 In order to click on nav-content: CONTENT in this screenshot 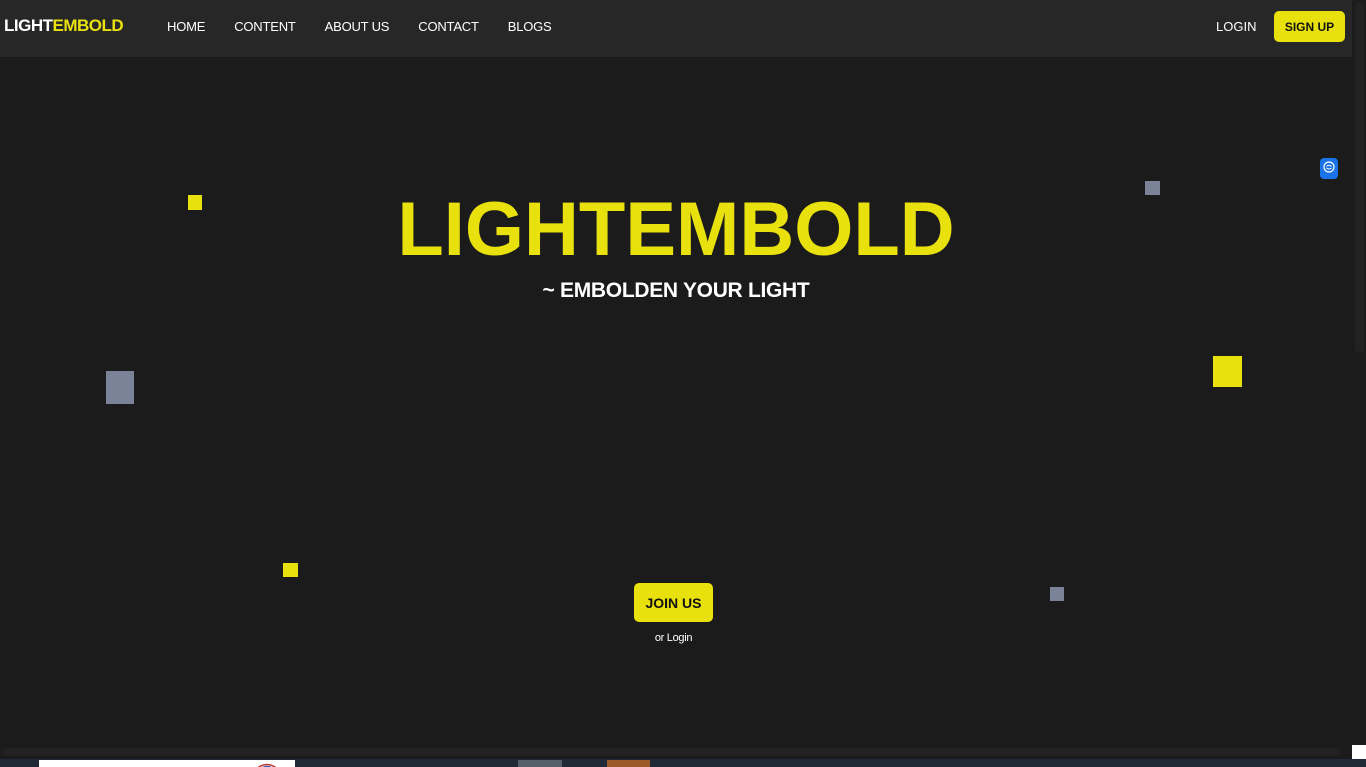, I will do `click(265, 27)`.